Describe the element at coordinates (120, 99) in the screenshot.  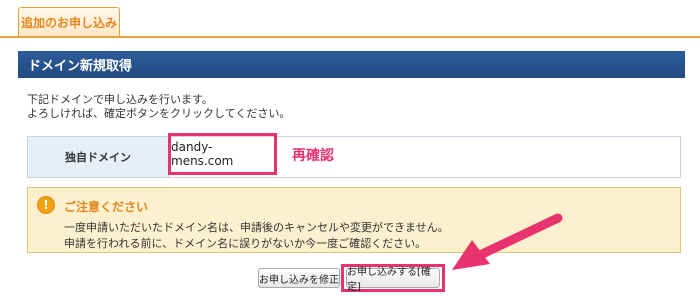
I see `description-line-1: 下記ドメインで申し込みを行います。` at that location.